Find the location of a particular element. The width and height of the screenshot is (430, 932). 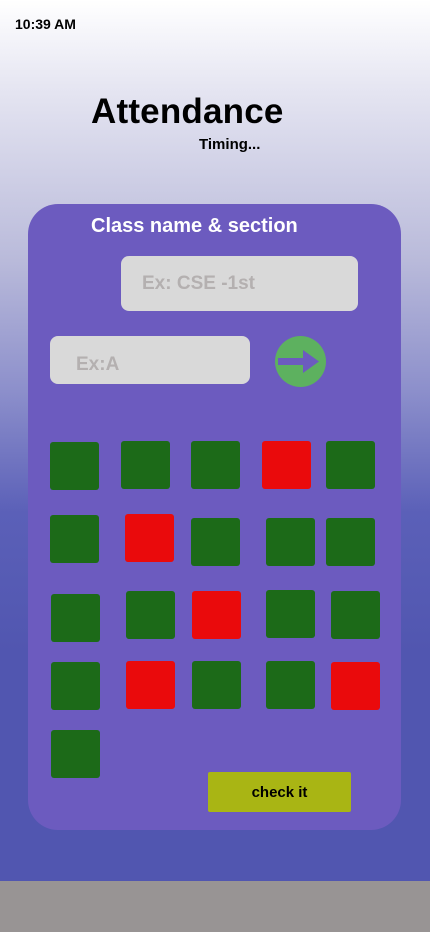

go-button is located at coordinates (300, 361).